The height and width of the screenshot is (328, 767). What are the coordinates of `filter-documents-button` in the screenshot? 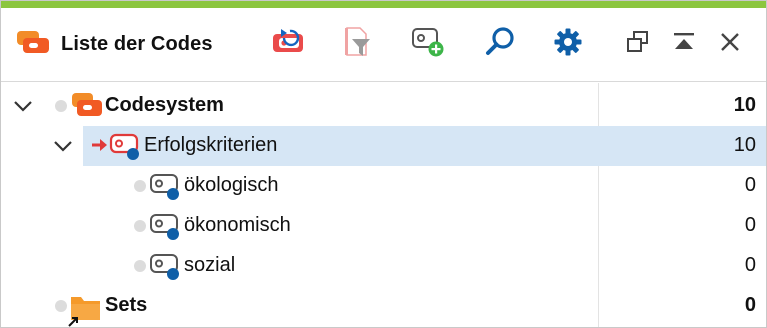 It's located at (358, 44).